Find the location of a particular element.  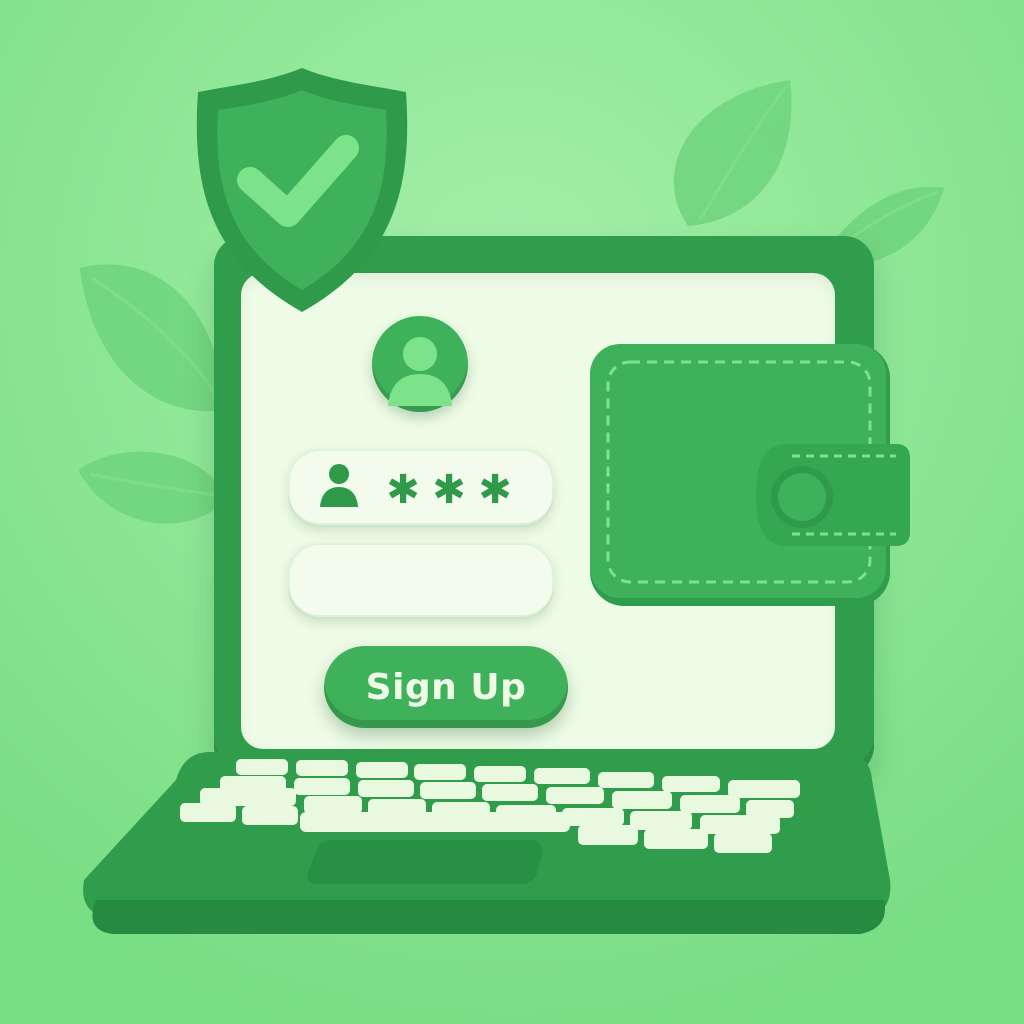

wallet-icon is located at coordinates (750, 475).